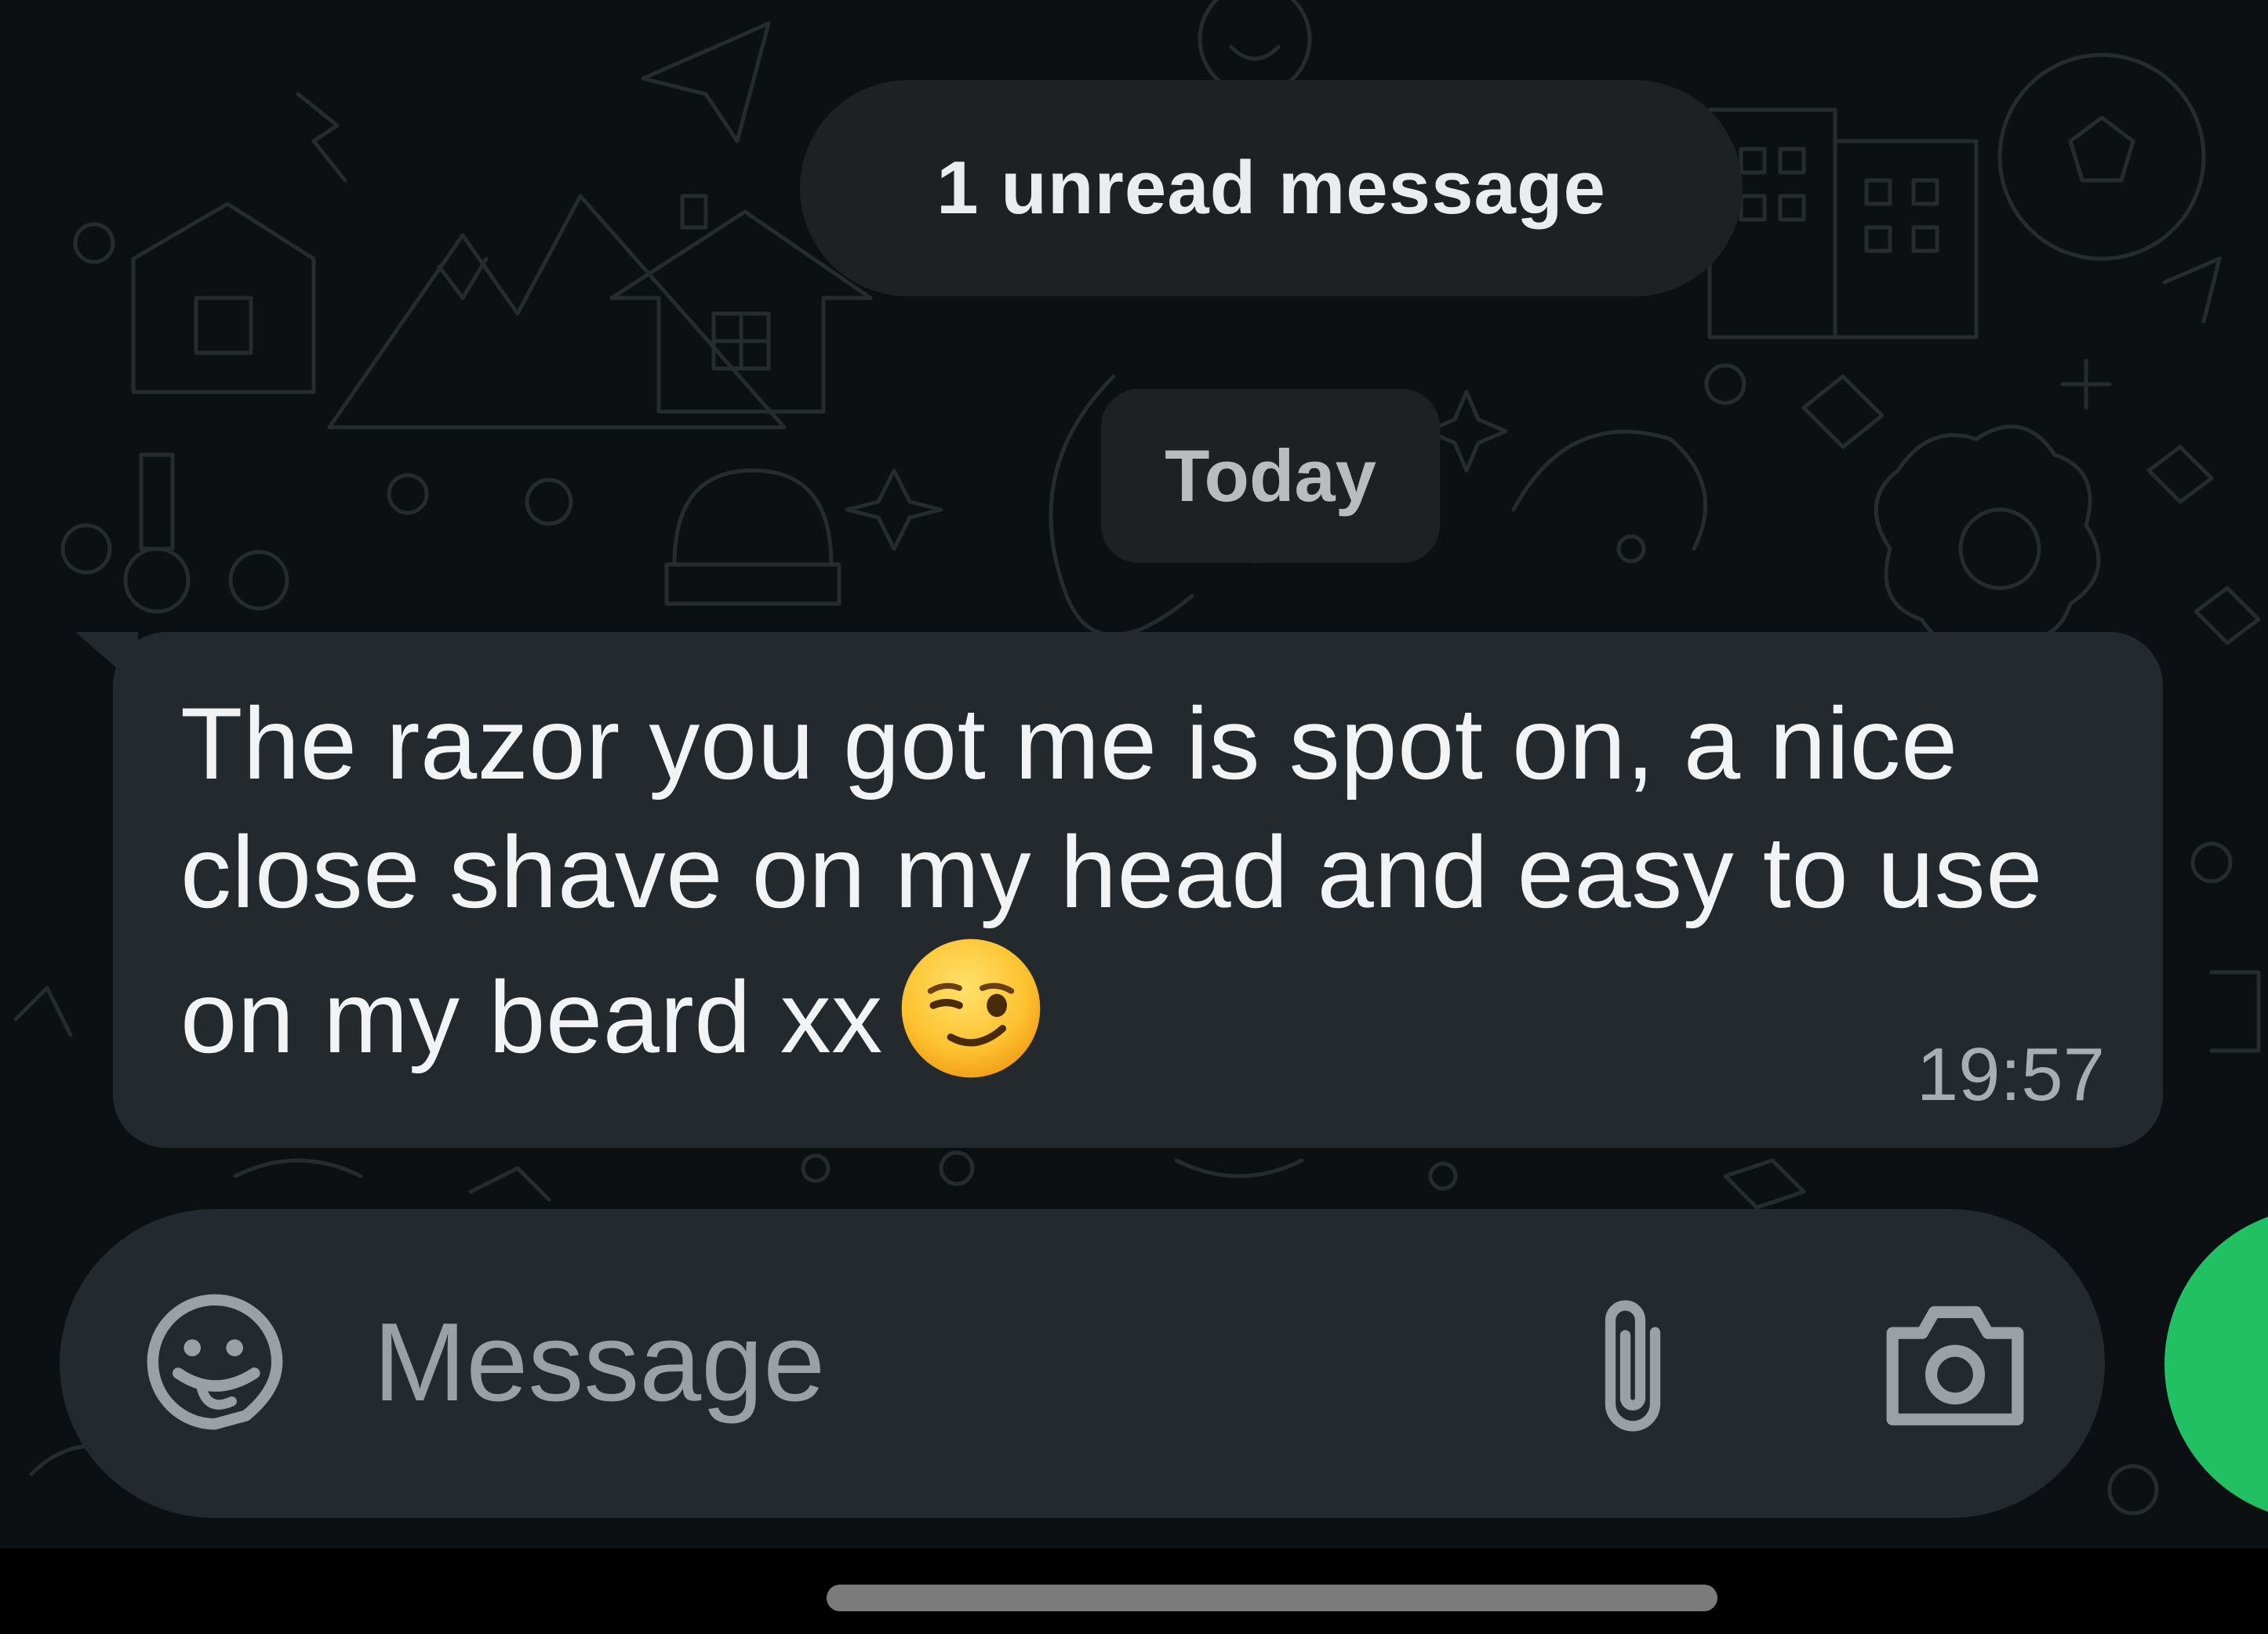 The width and height of the screenshot is (2268, 1634). Describe the element at coordinates (2010, 1075) in the screenshot. I see `message-timestamp: 19:57` at that location.